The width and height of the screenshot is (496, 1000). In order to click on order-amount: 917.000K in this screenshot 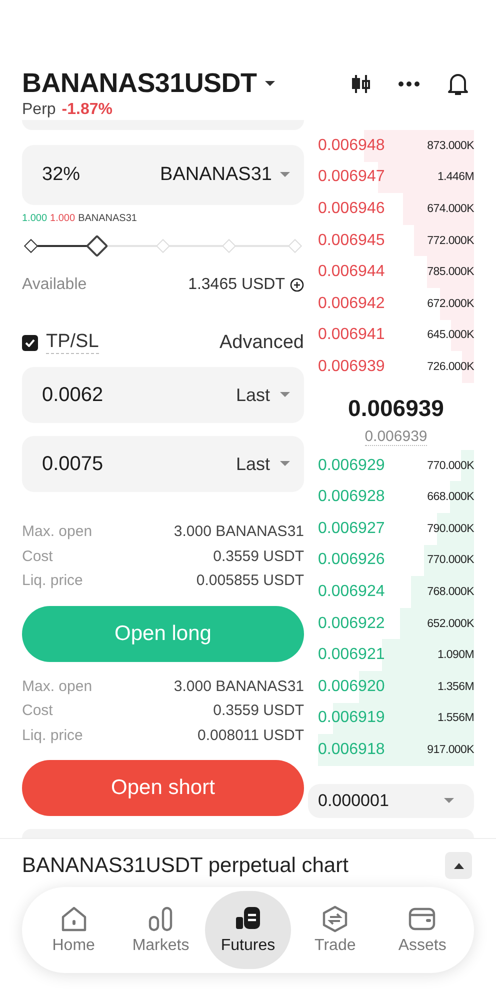, I will do `click(450, 750)`.